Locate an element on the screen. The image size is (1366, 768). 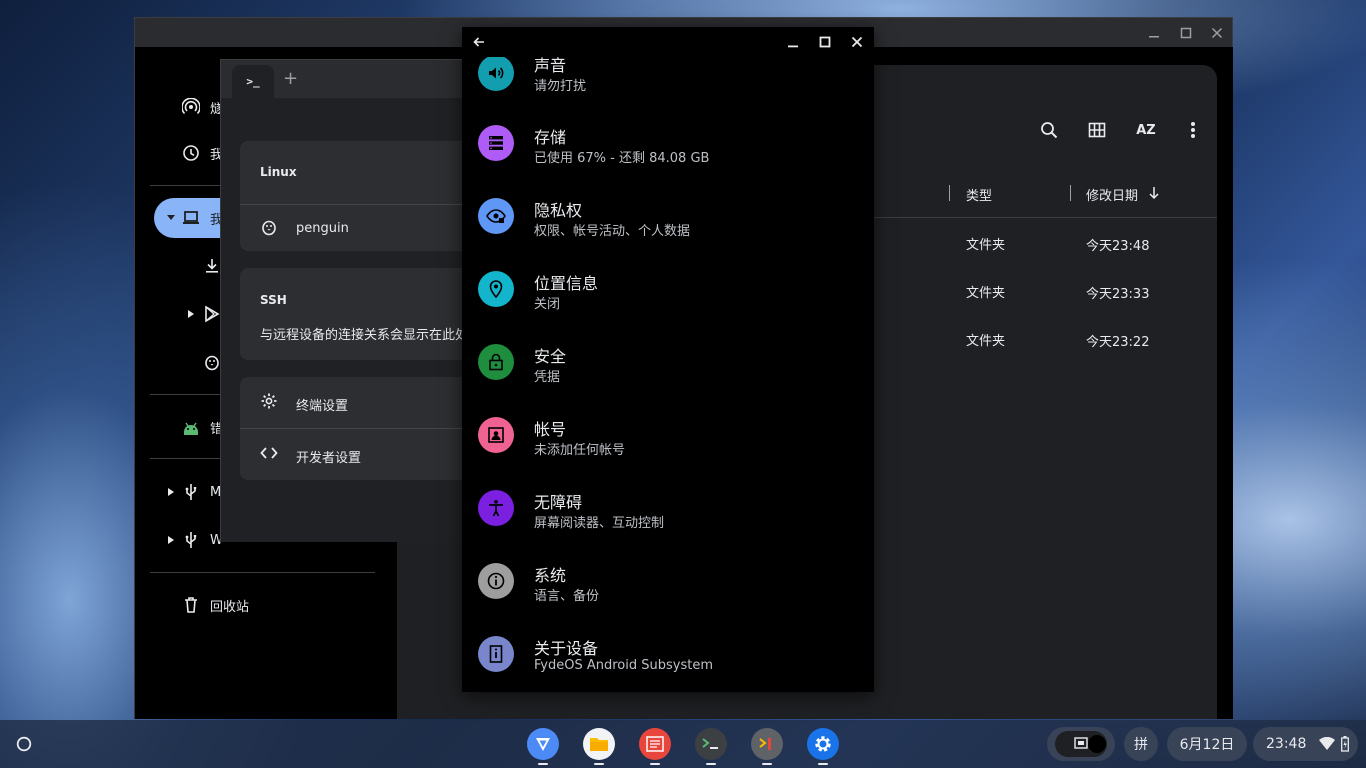
penguin-container-link: penguin is located at coordinates (322, 228).